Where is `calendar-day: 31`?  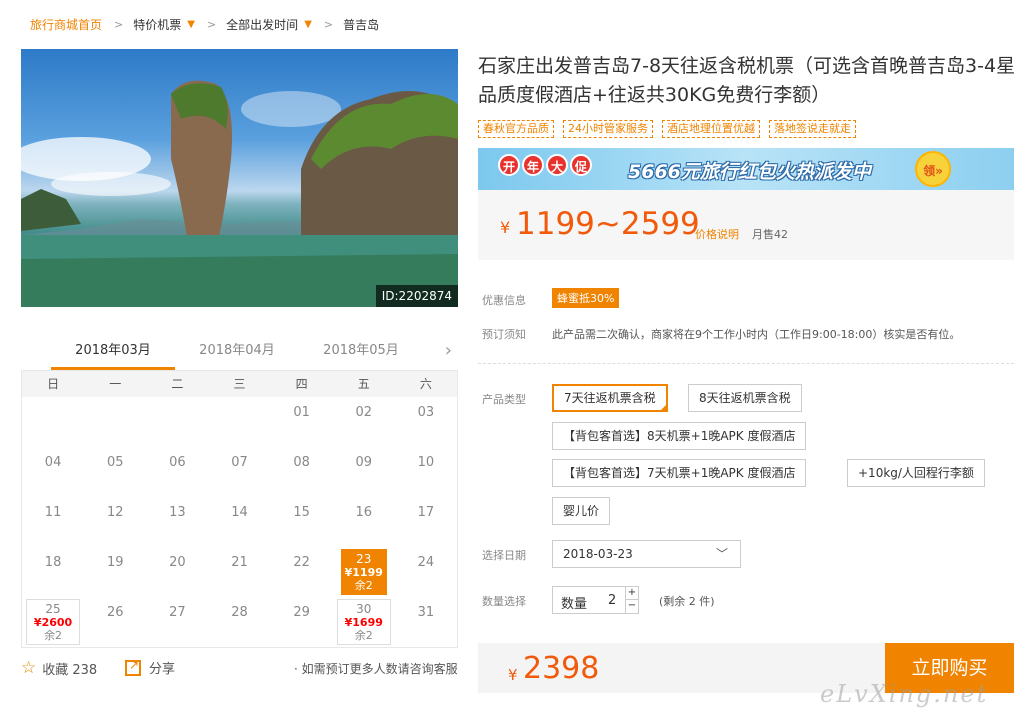 calendar-day: 31 is located at coordinates (426, 612).